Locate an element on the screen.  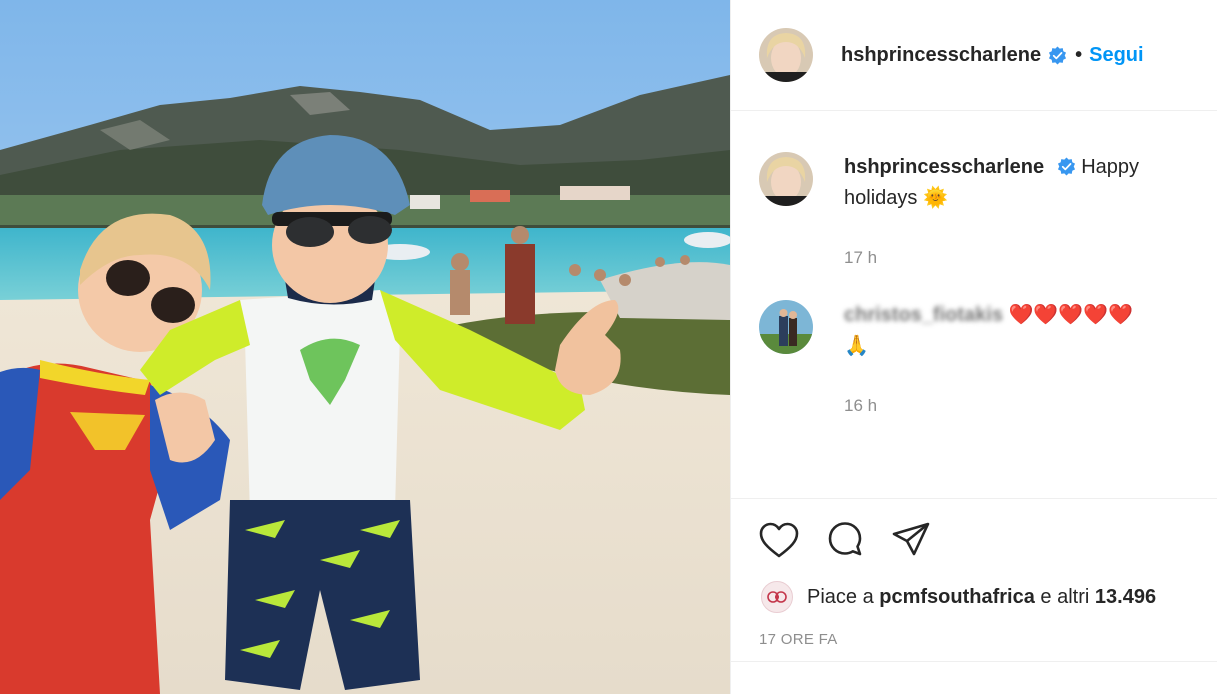
comment-text: hshprincesscharlene Happy holidays 🌞 is located at coordinates (1014, 183).